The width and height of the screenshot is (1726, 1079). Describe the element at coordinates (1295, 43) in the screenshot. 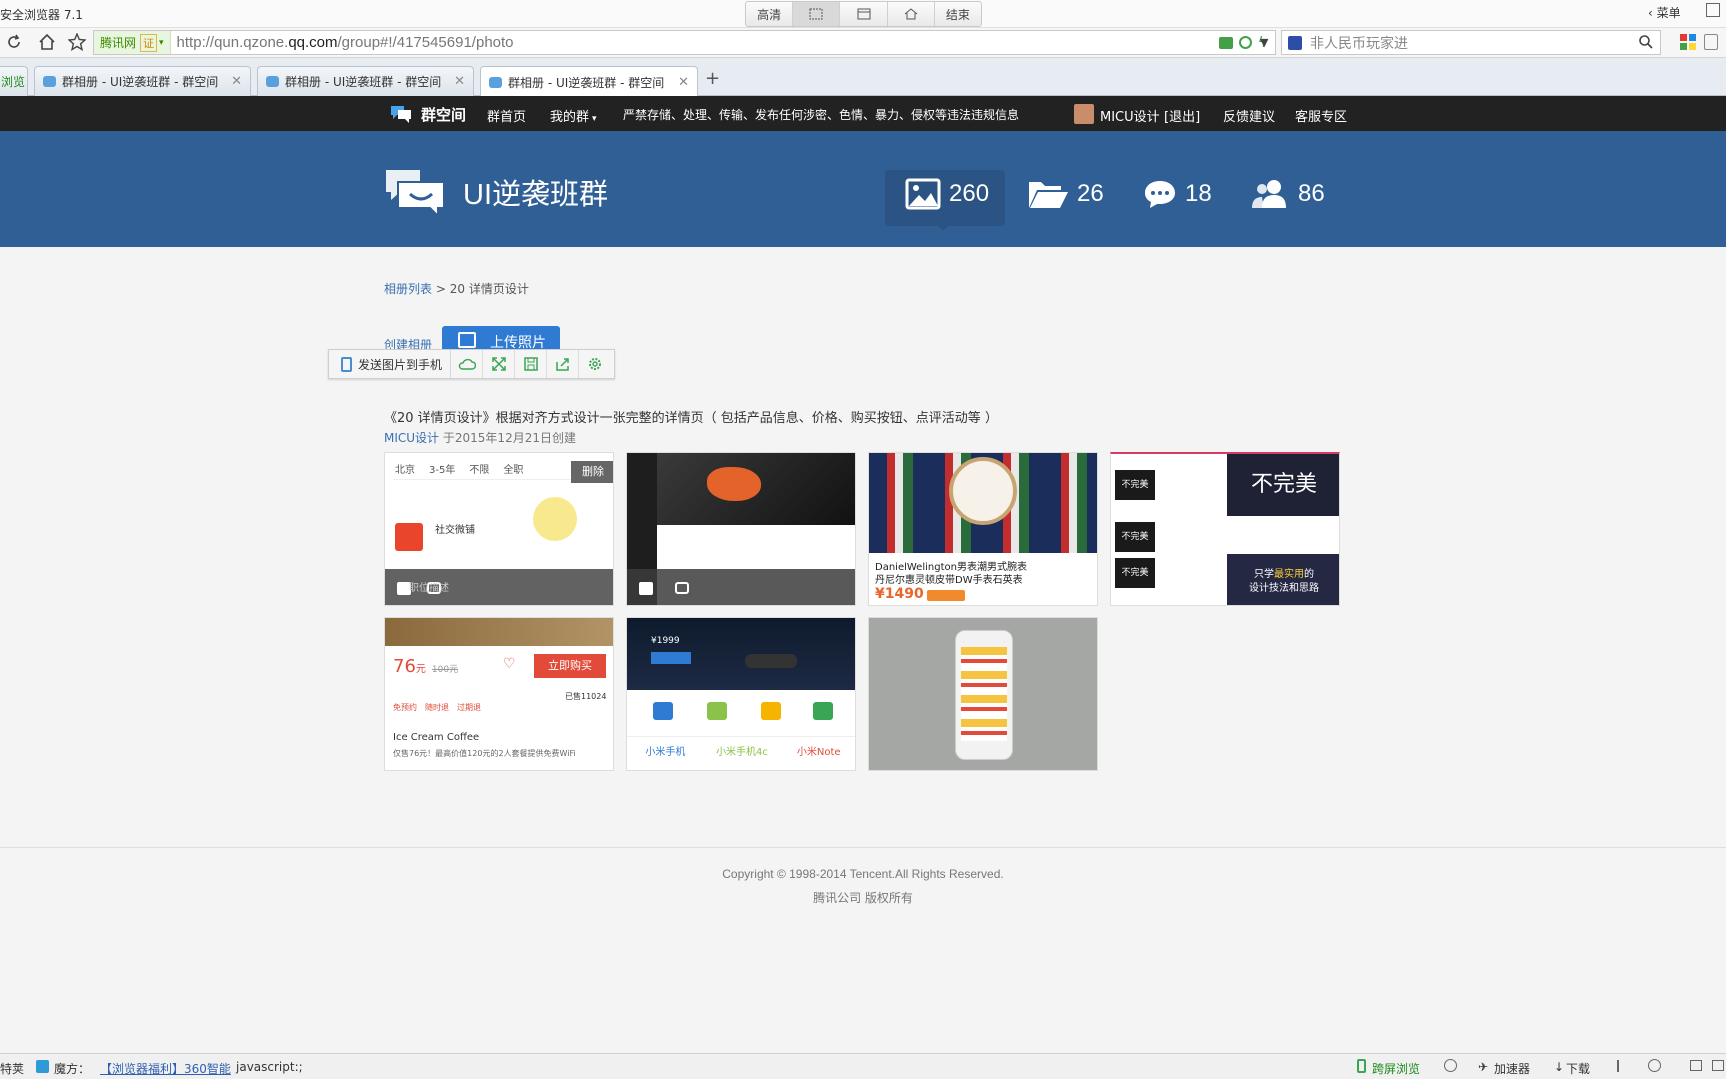

I see `search-engine-icon` at that location.